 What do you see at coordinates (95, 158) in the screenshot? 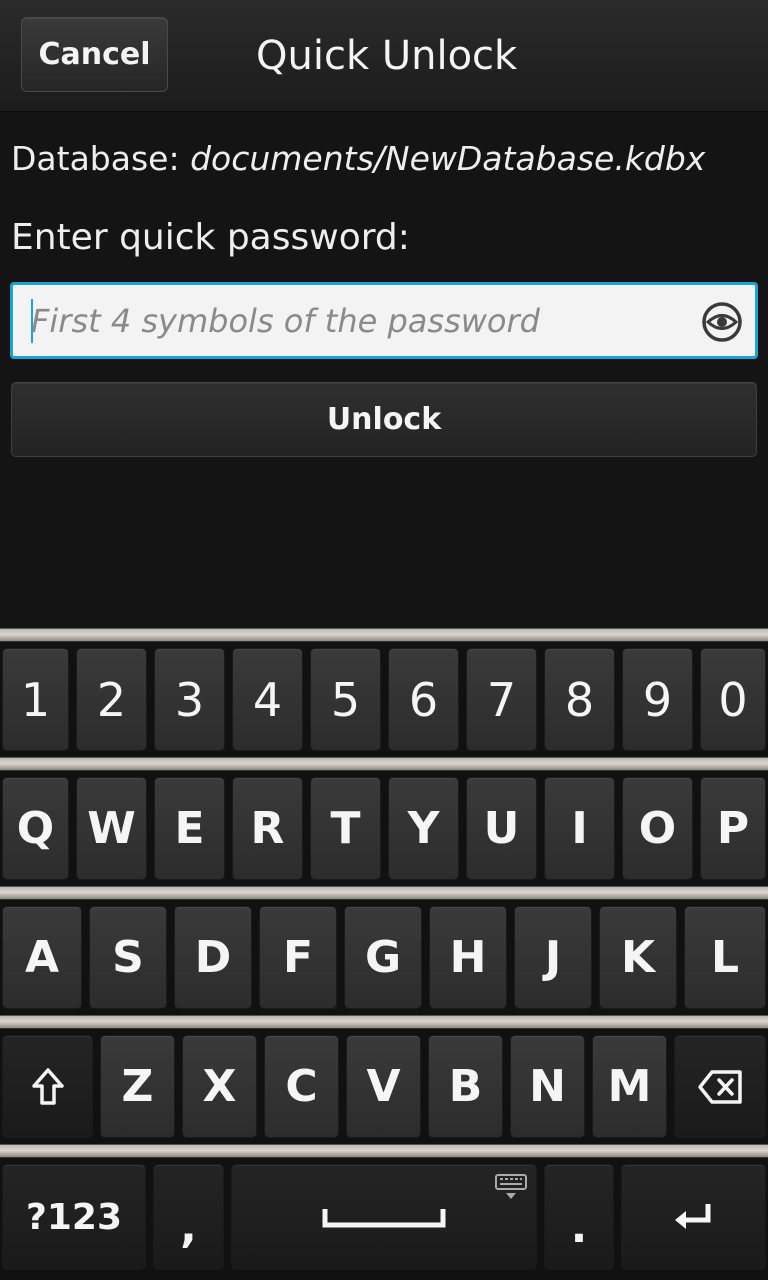
I see `database-label: Database:` at bounding box center [95, 158].